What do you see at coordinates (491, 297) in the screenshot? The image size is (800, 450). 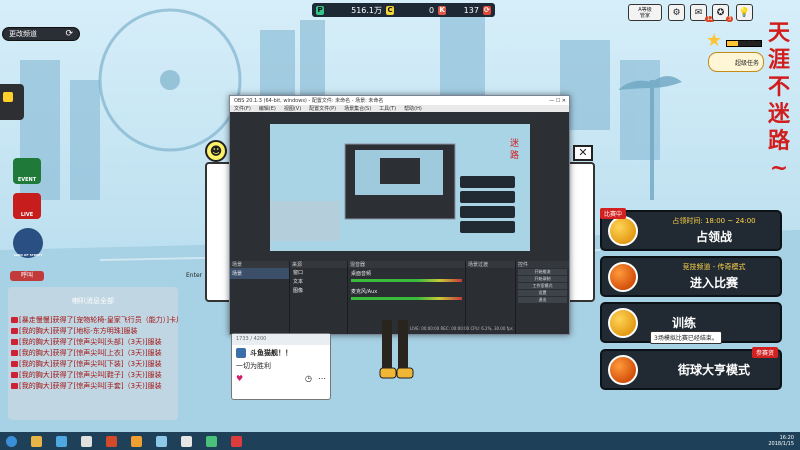 I see `obs-transitions-panel: 场景过渡` at bounding box center [491, 297].